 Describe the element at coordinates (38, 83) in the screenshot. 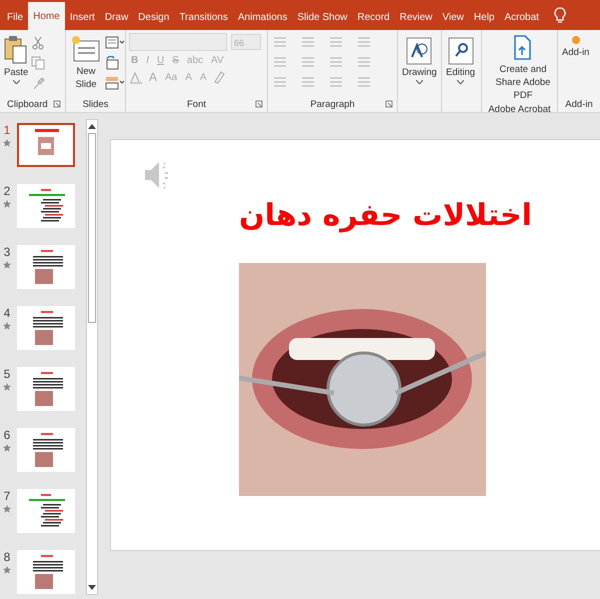

I see `brush-icon` at that location.